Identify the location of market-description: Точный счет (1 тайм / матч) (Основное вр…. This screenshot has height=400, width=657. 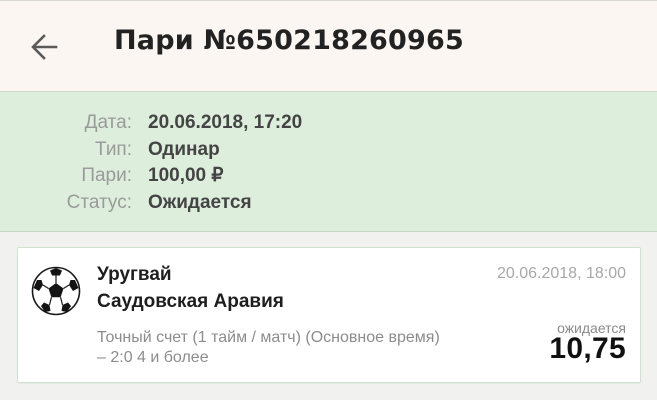
(297, 348).